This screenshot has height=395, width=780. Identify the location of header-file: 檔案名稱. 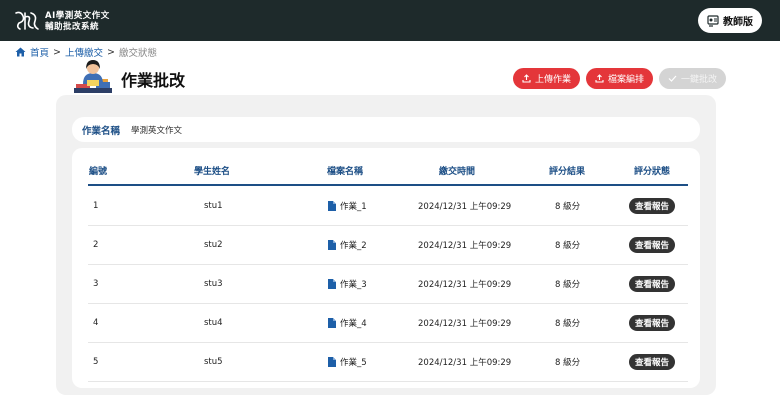
(345, 172).